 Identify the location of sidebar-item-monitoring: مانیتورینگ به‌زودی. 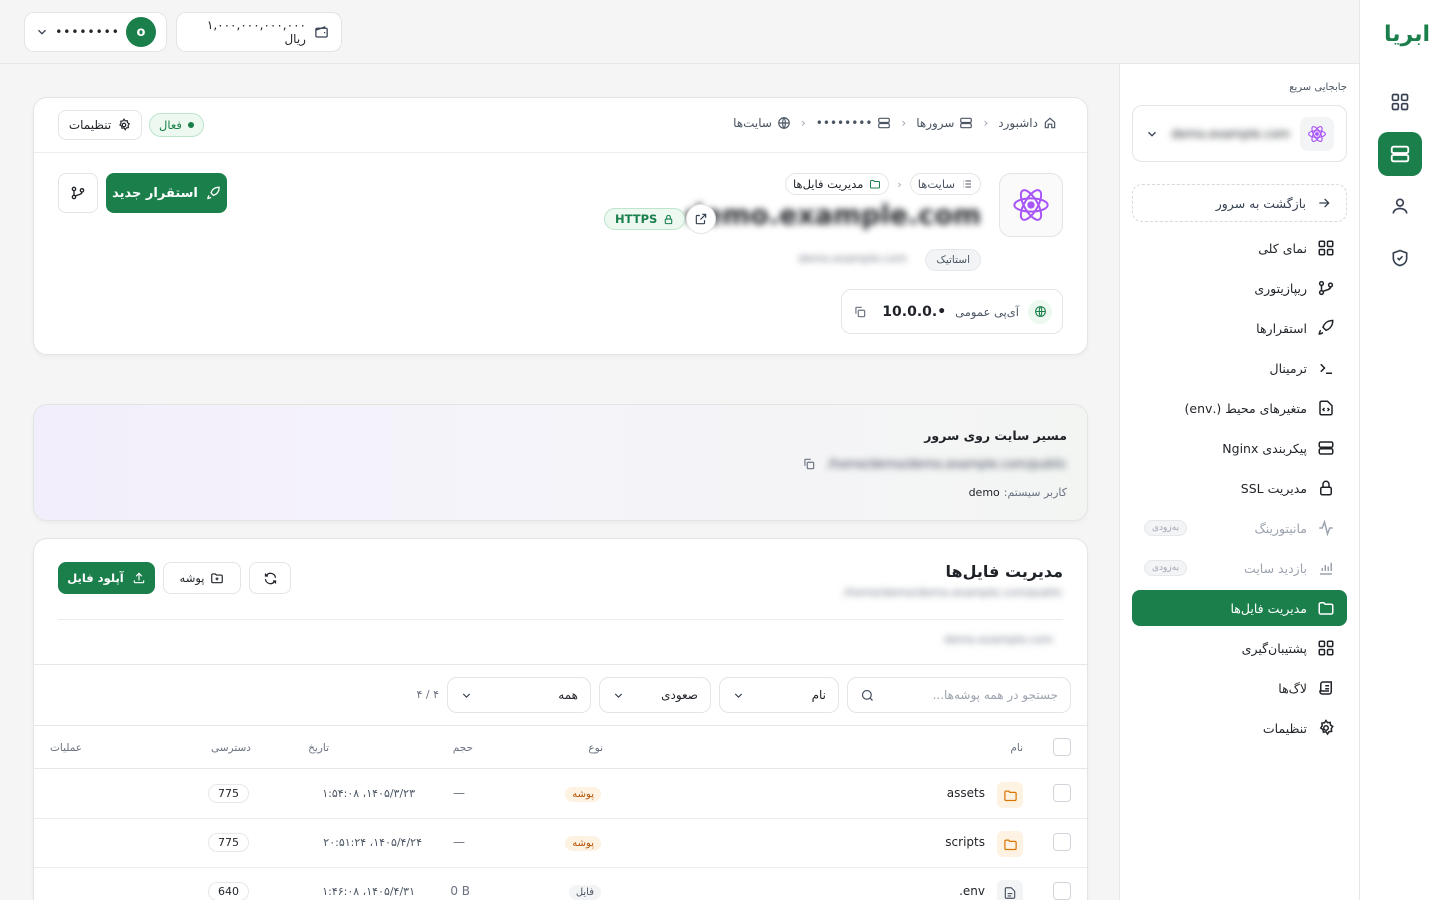
(1239, 528).